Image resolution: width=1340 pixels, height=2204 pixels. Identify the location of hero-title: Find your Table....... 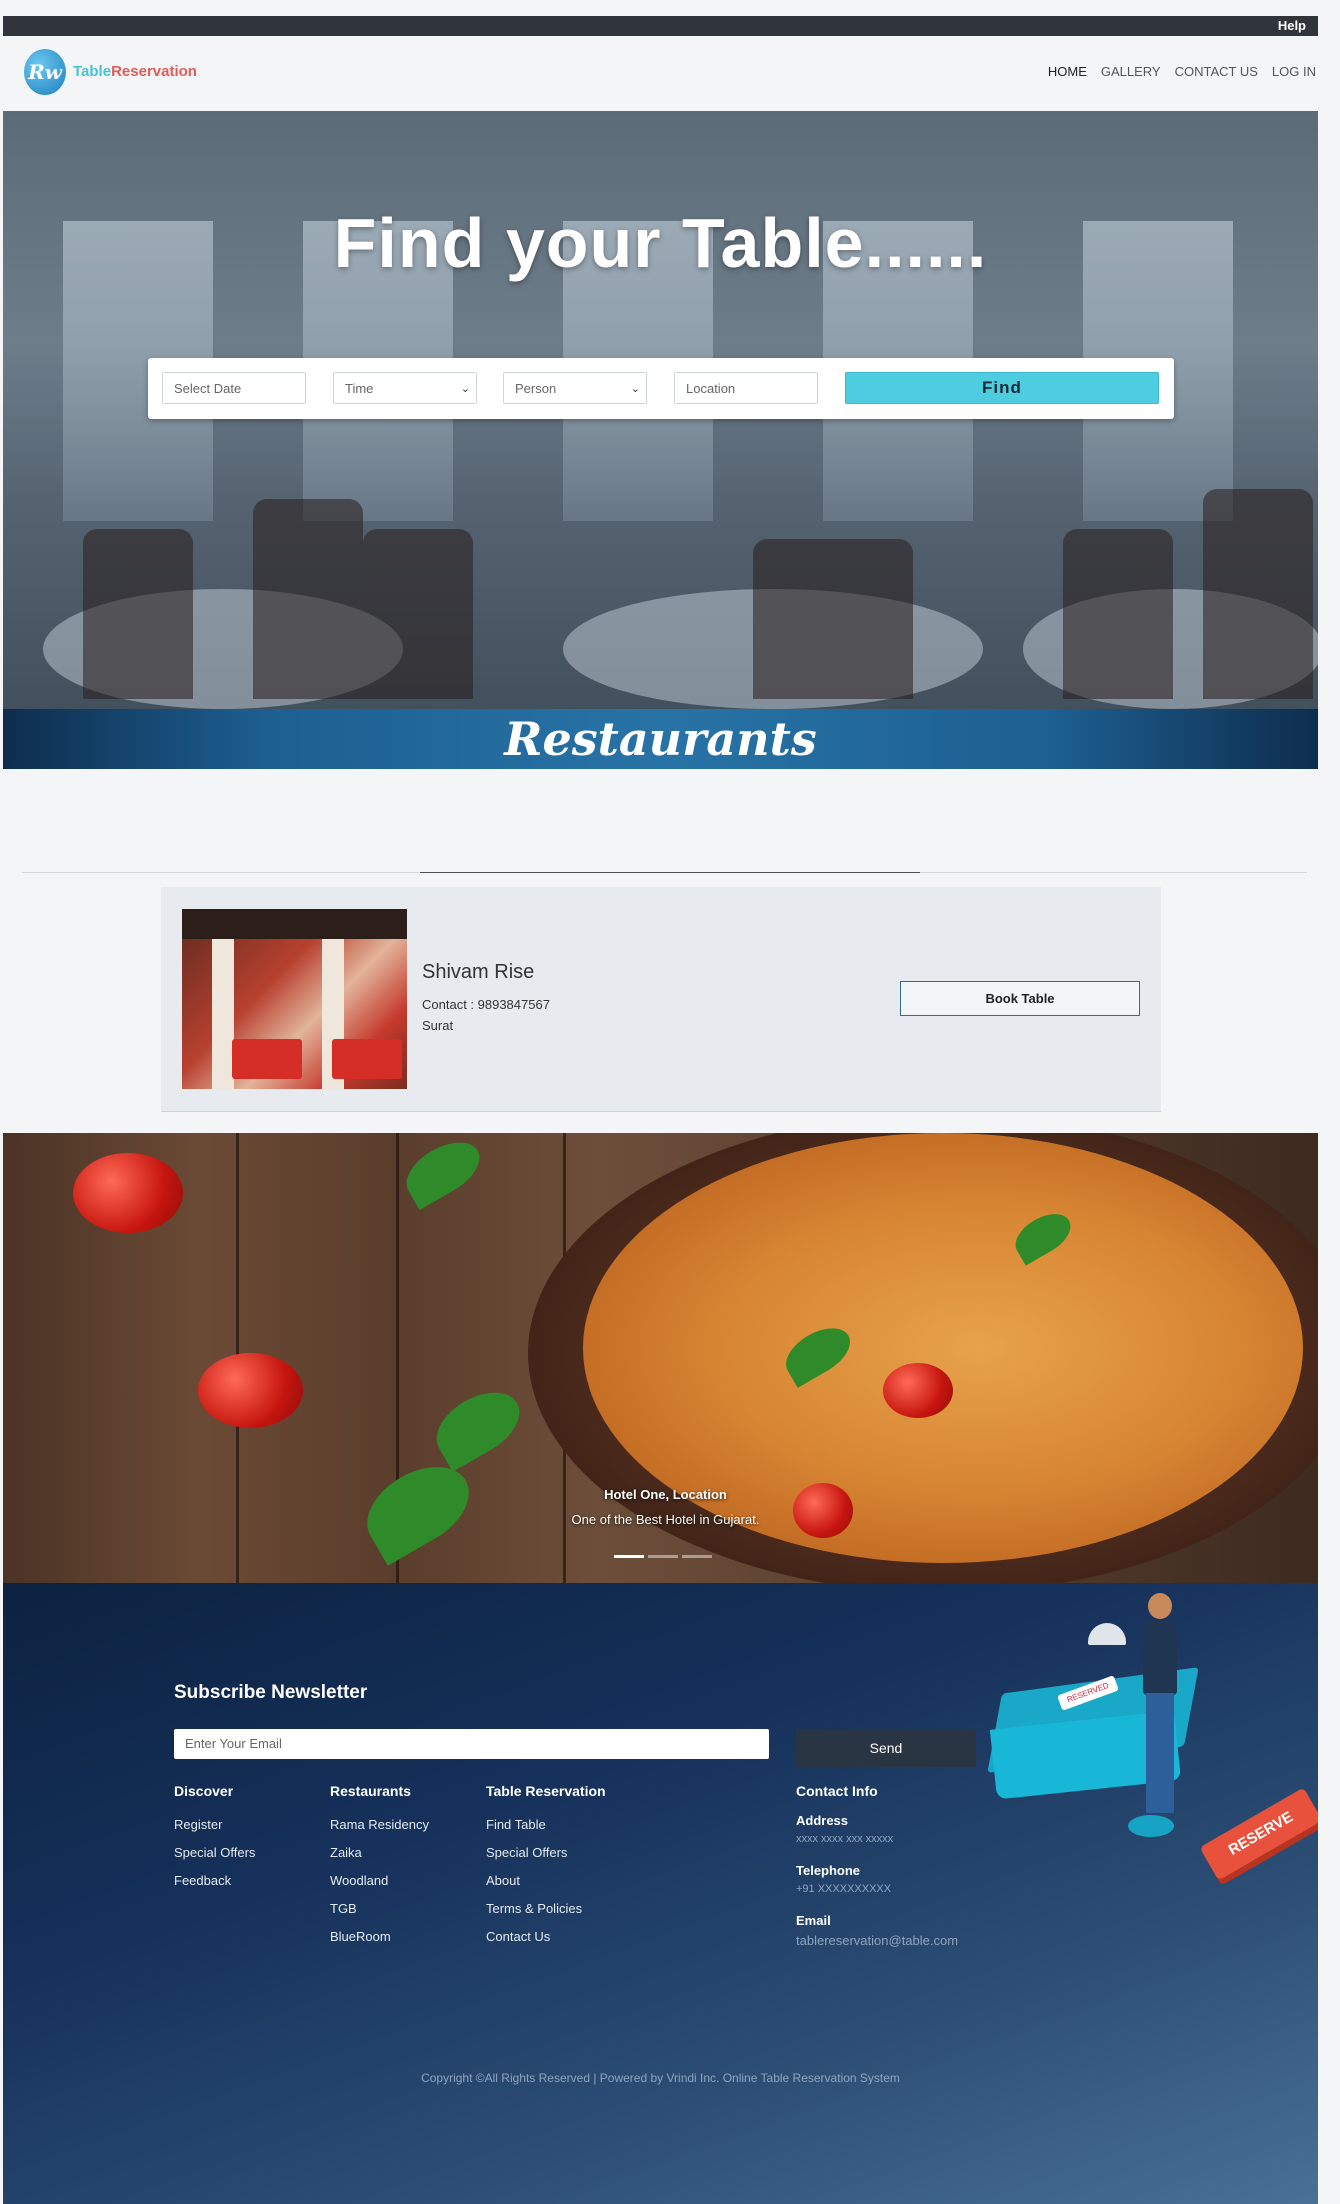
(660, 243).